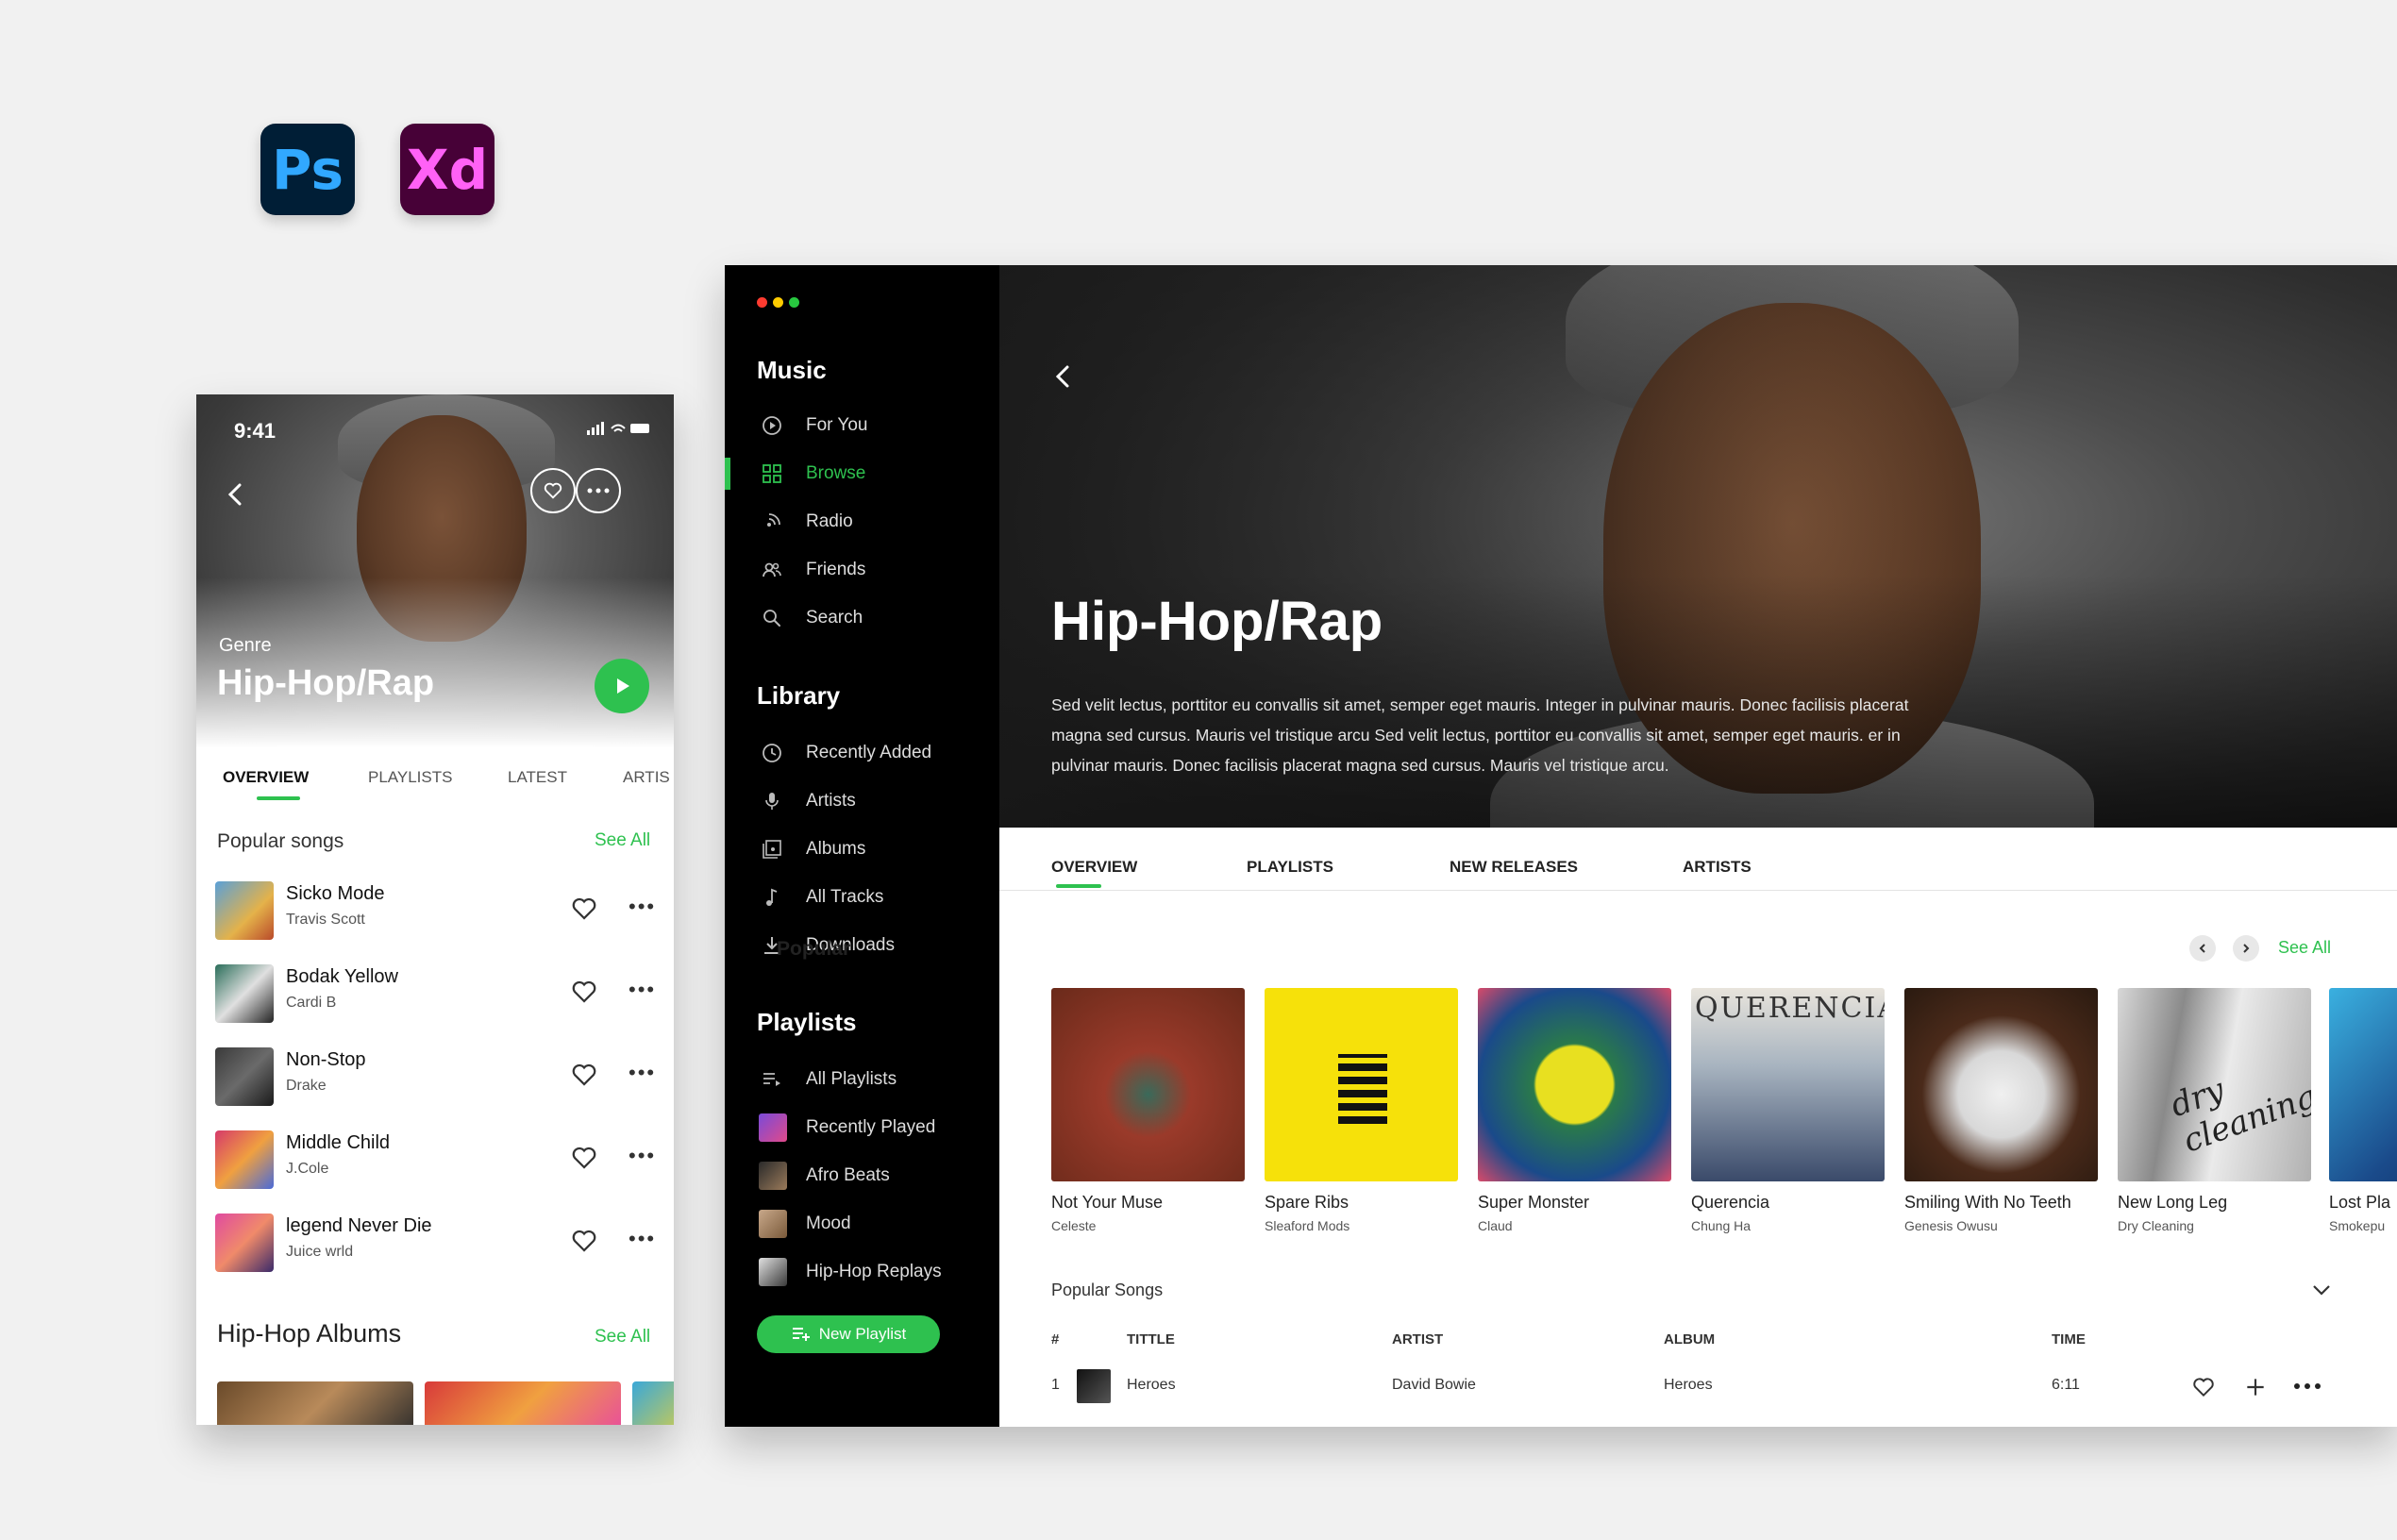  Describe the element at coordinates (1361, 1110) in the screenshot. I see `album-card: Spare Ribs Sleaford Mods` at that location.